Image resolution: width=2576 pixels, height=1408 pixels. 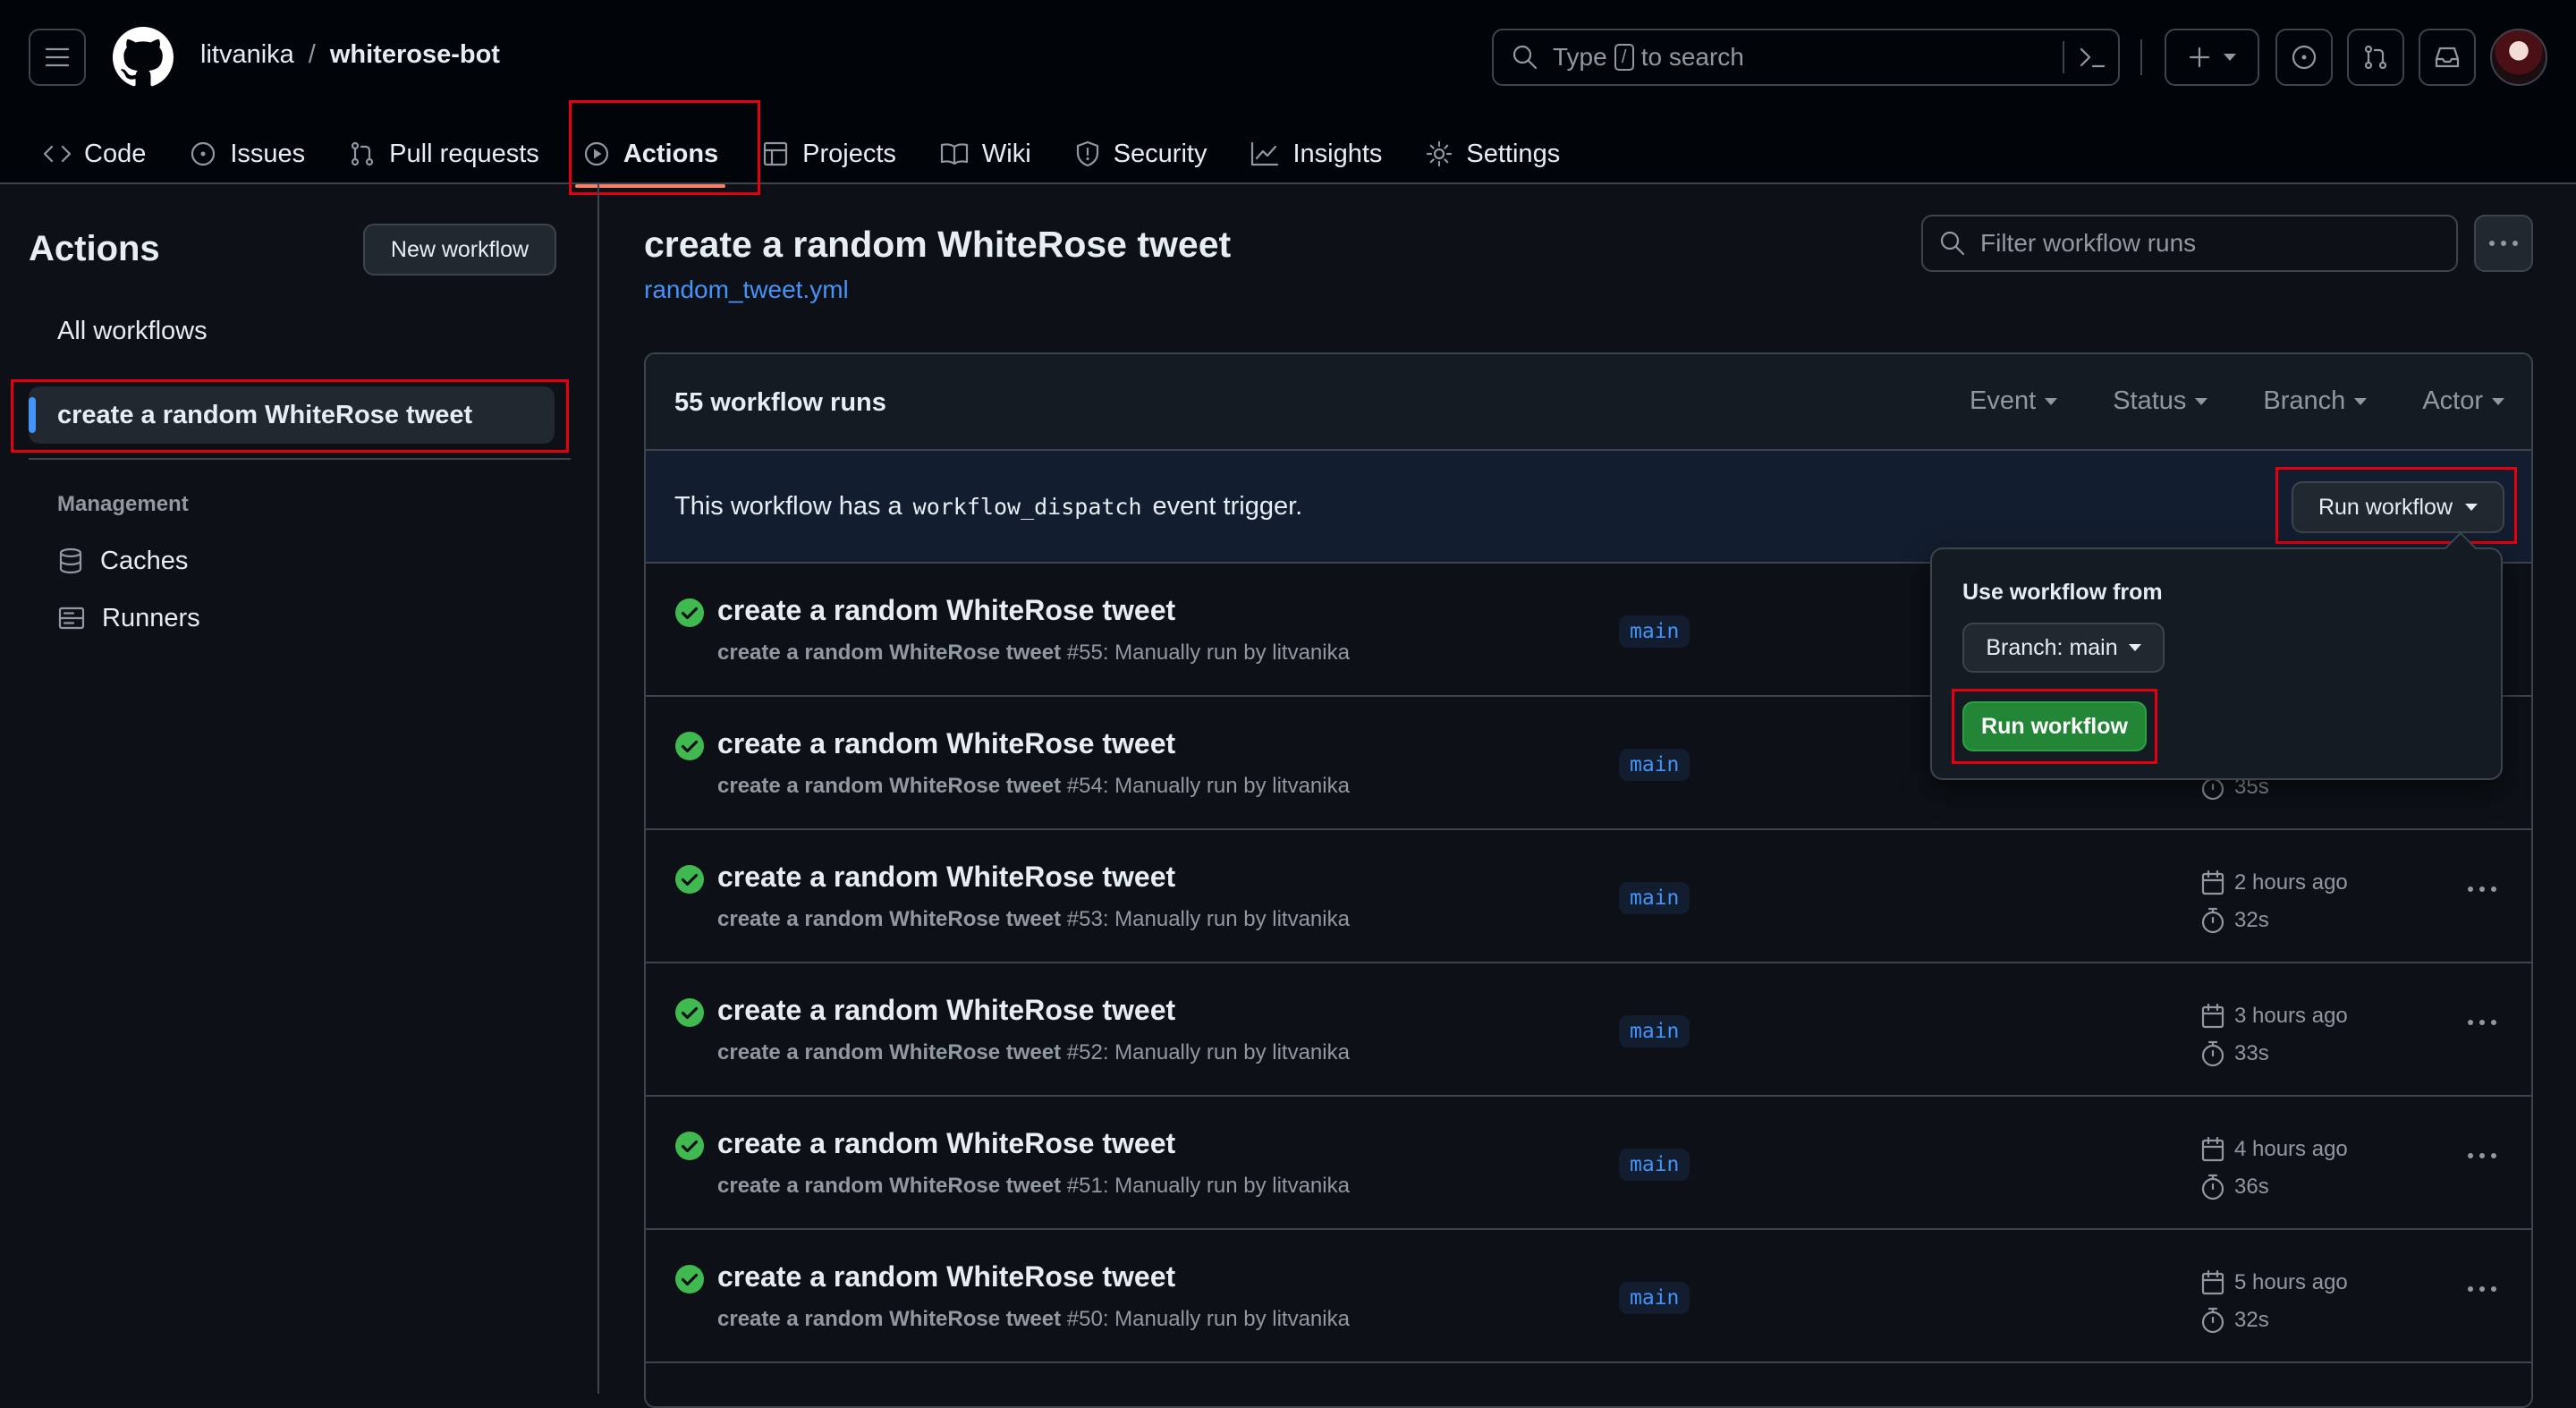 I want to click on tab-actions: Actions, so click(x=650, y=156).